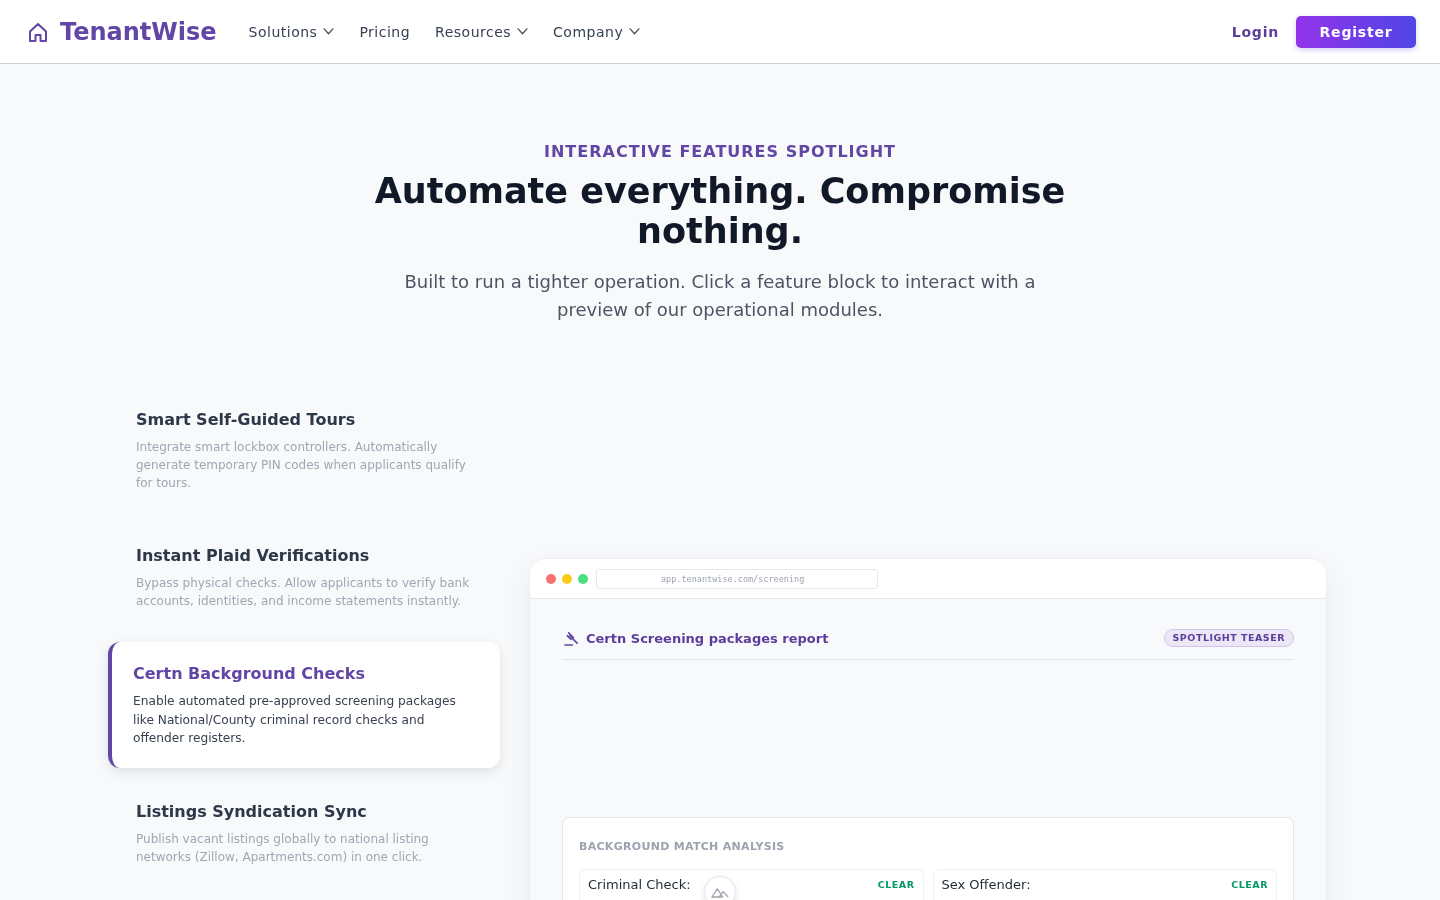 The height and width of the screenshot is (900, 1440). Describe the element at coordinates (597, 31) in the screenshot. I see `nav-link: Company` at that location.